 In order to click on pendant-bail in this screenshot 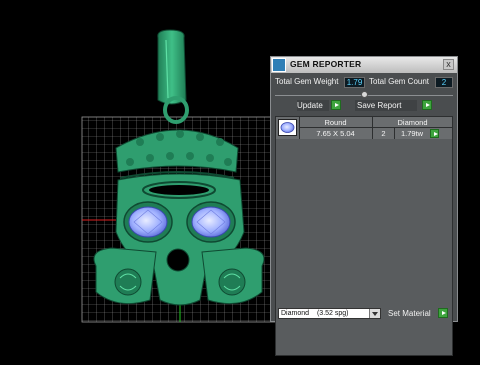, I will do `click(173, 76)`.